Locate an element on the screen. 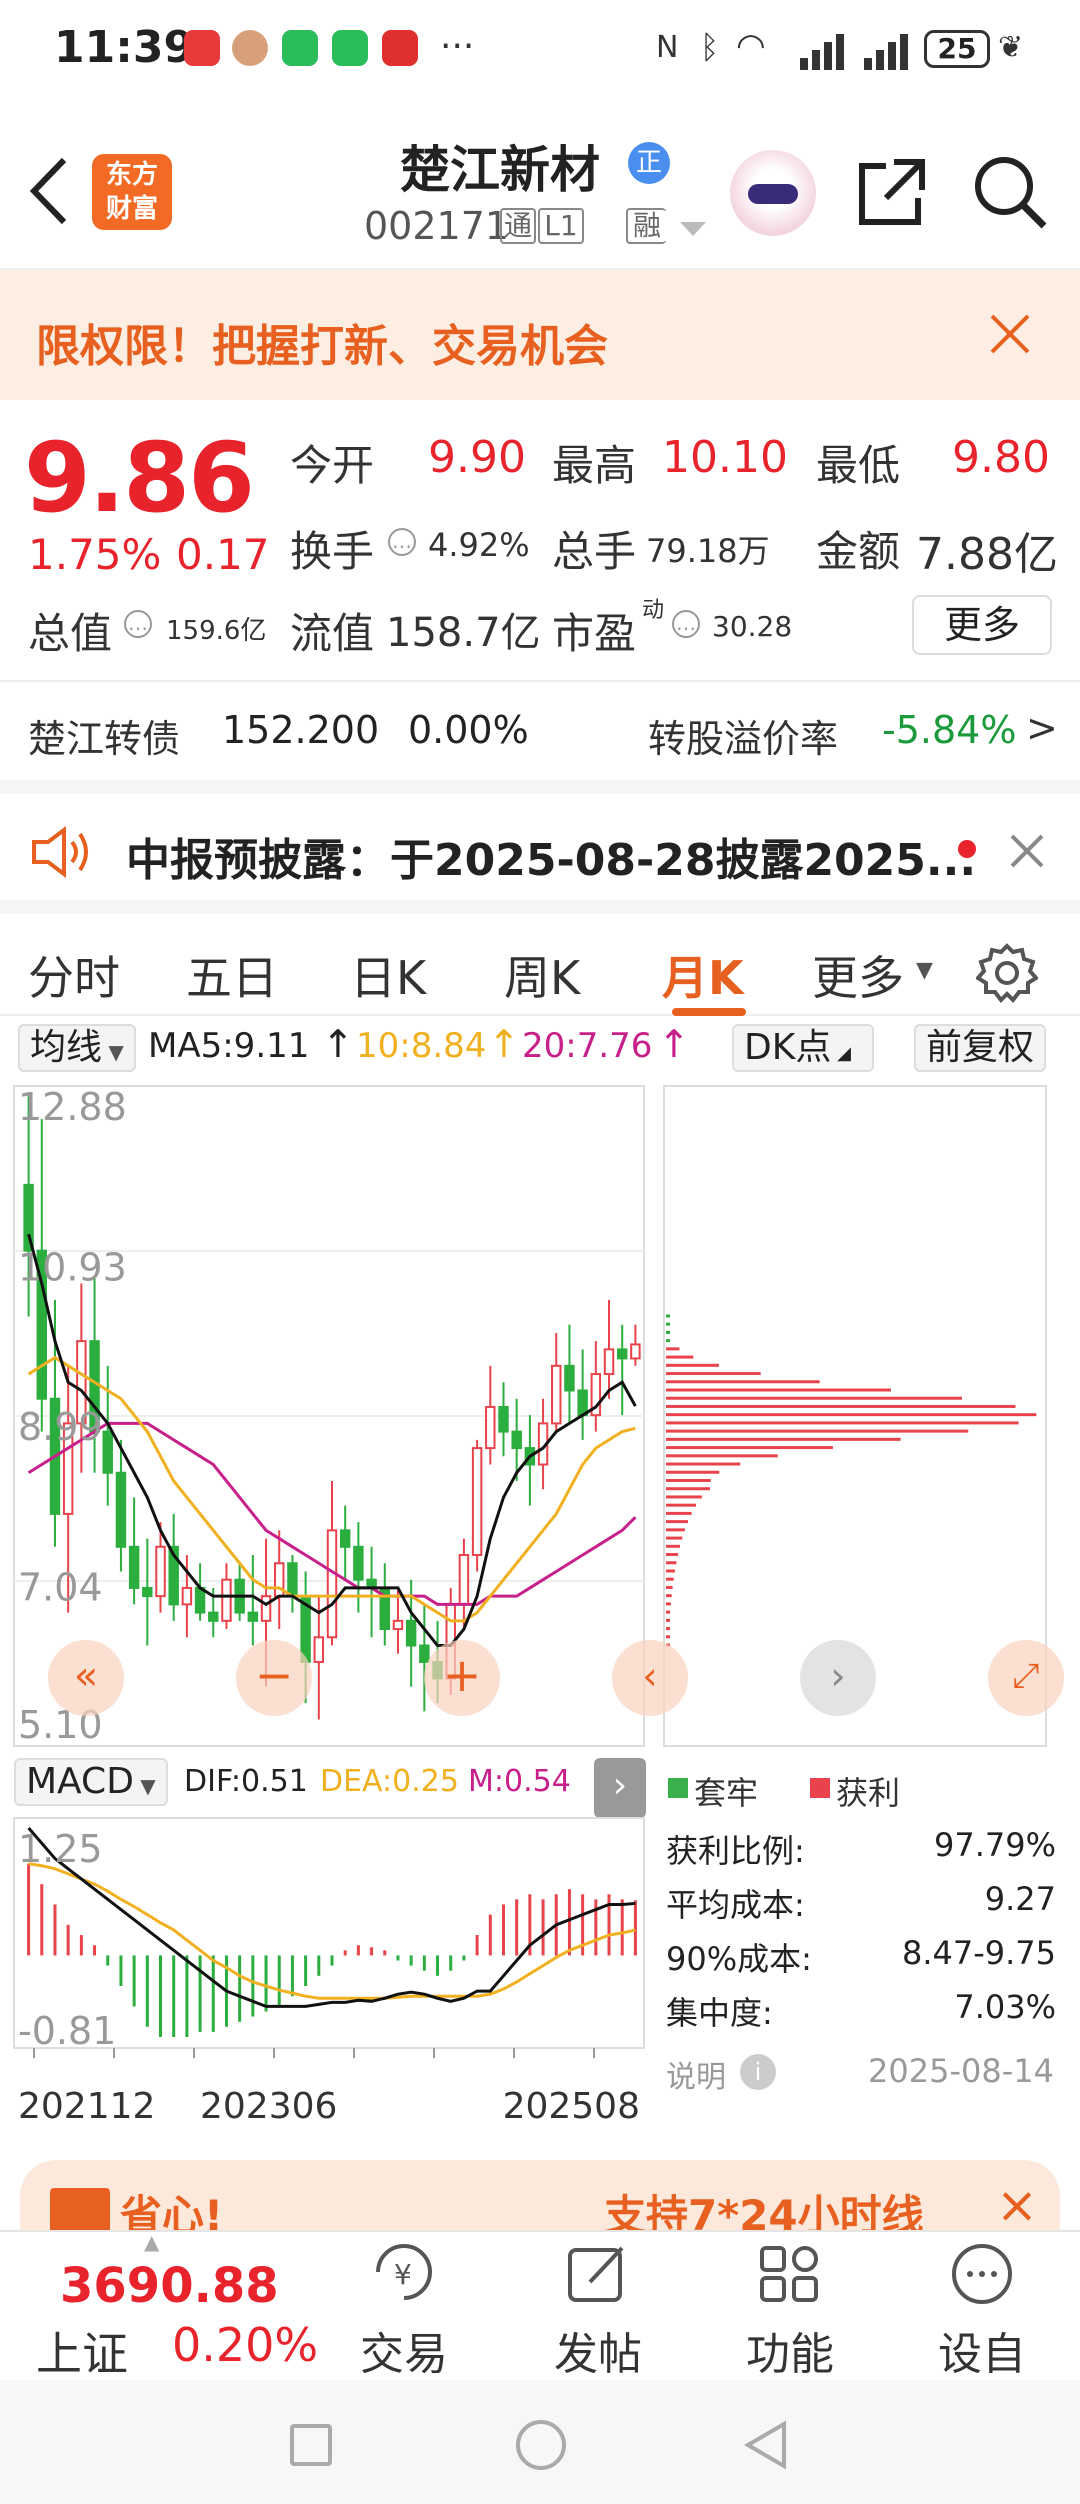  active-tab-indicator is located at coordinates (709, 1012).